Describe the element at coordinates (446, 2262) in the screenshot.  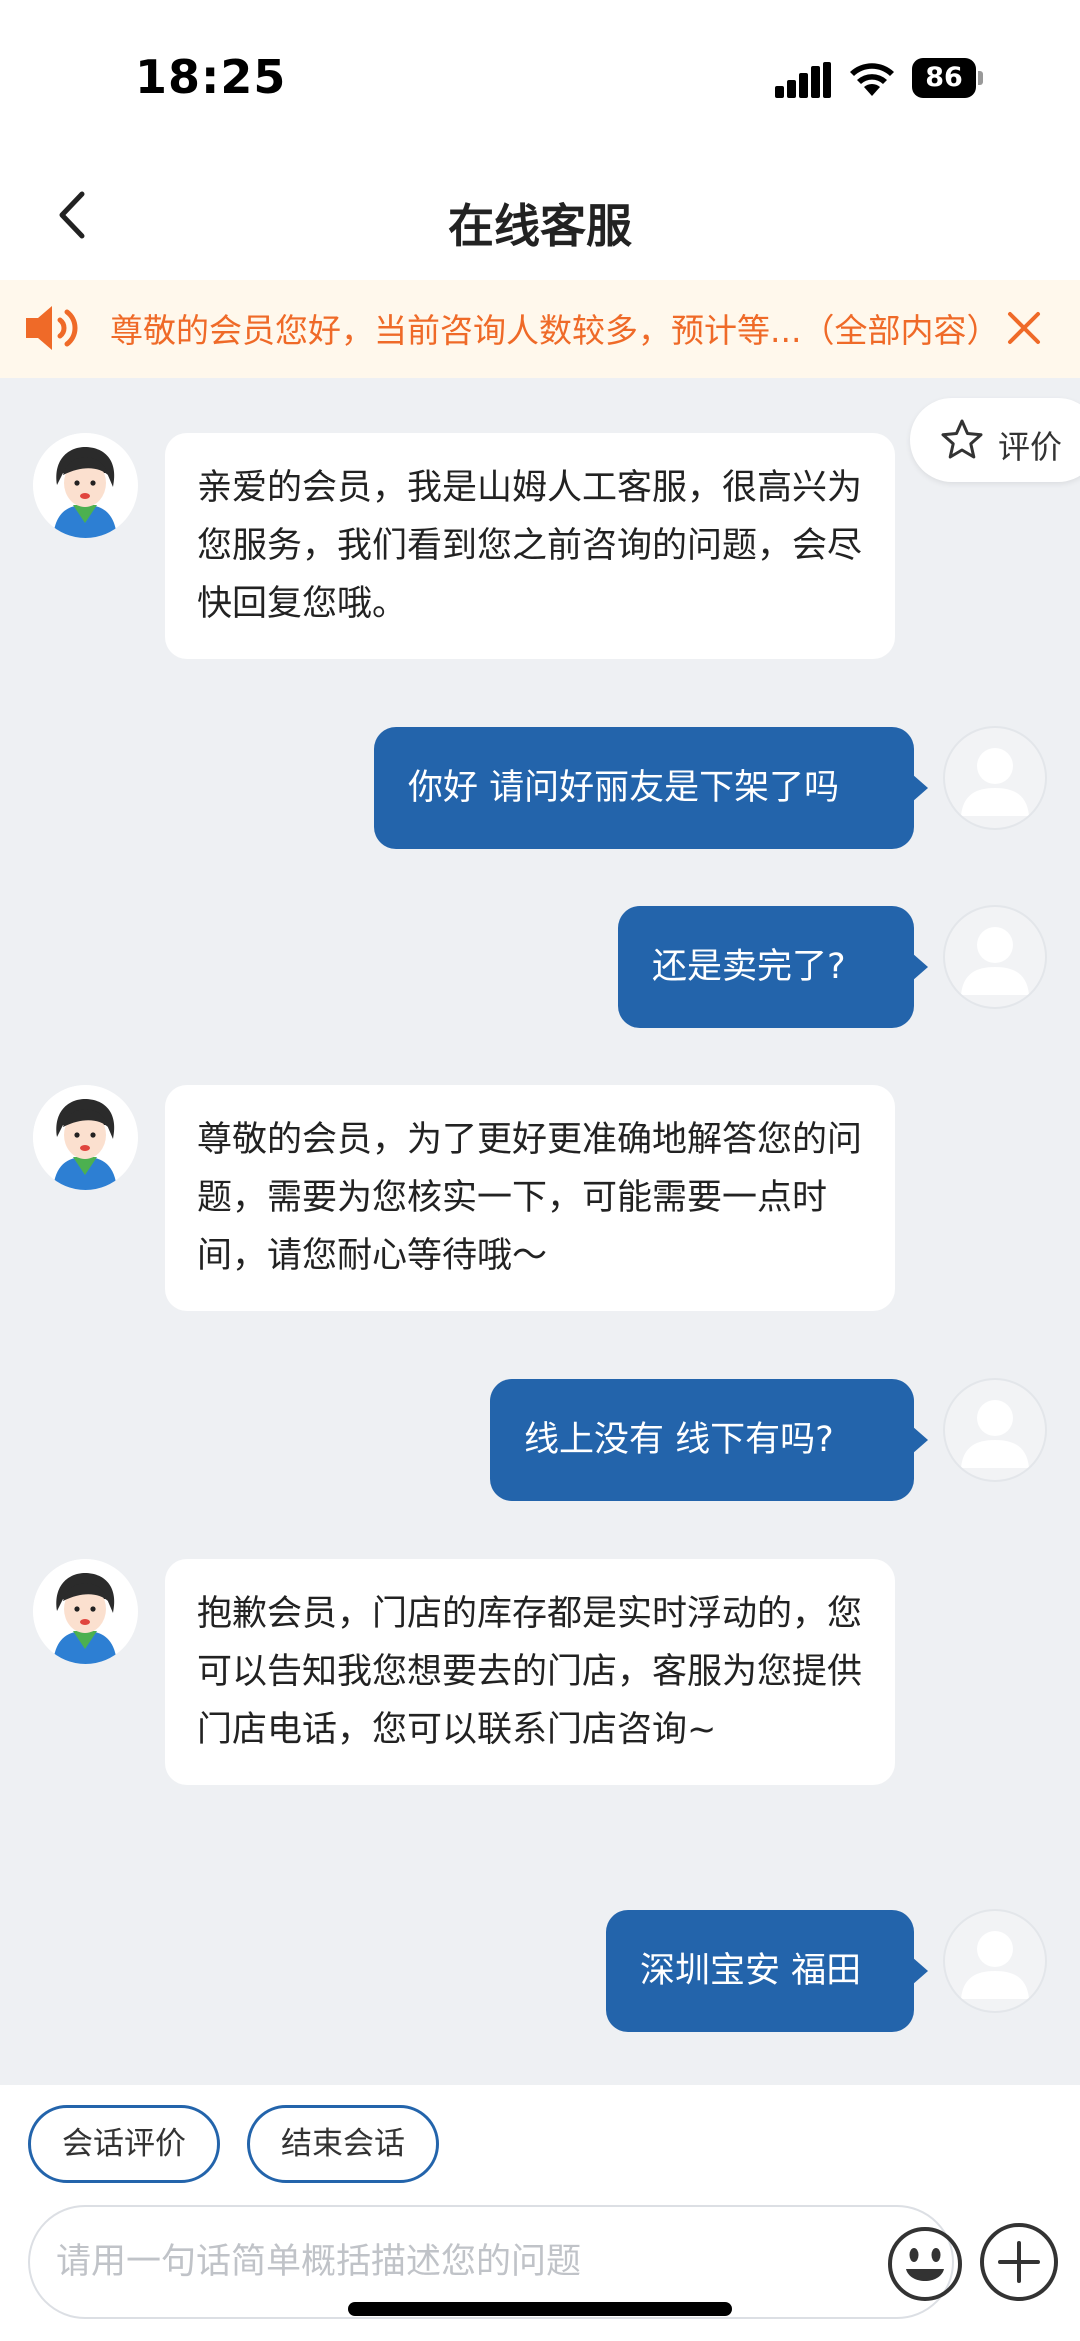
I see `message-input` at that location.